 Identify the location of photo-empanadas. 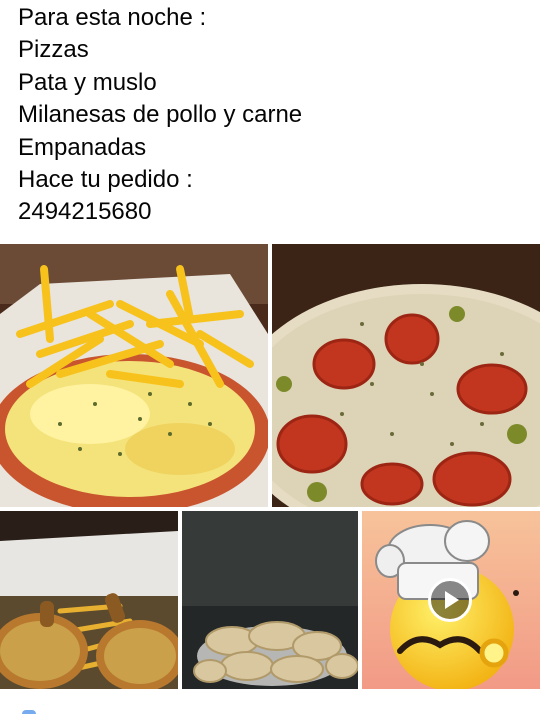
(270, 600).